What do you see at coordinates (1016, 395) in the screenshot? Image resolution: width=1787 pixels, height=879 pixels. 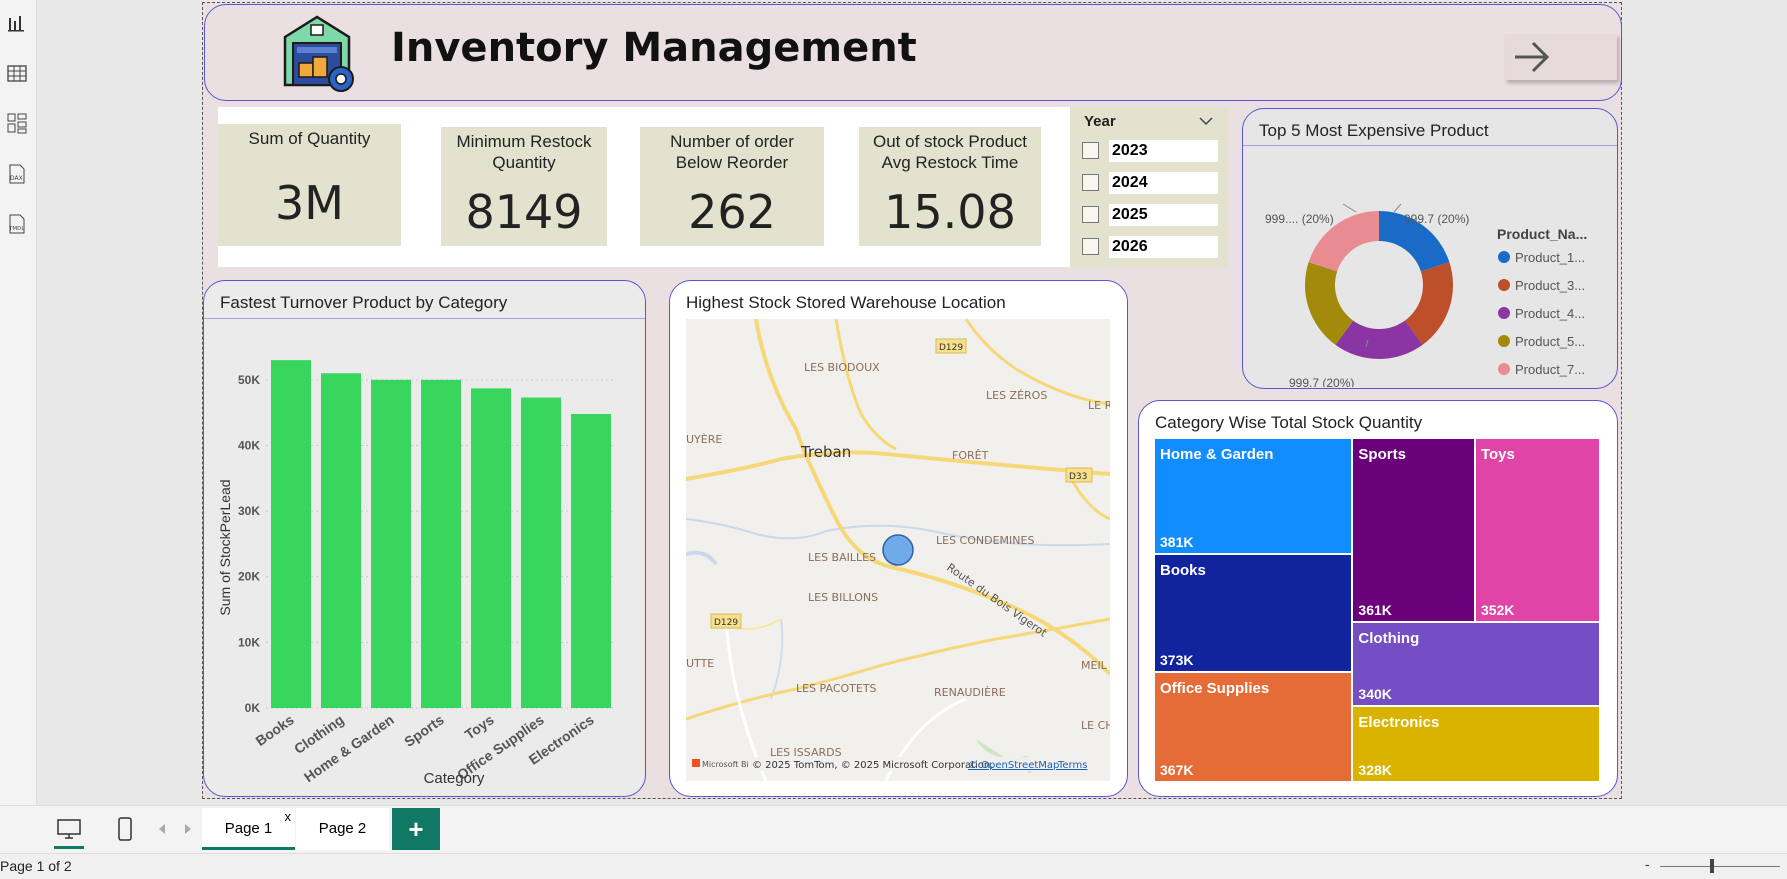 I see `map-label: LES ZÉROS` at bounding box center [1016, 395].